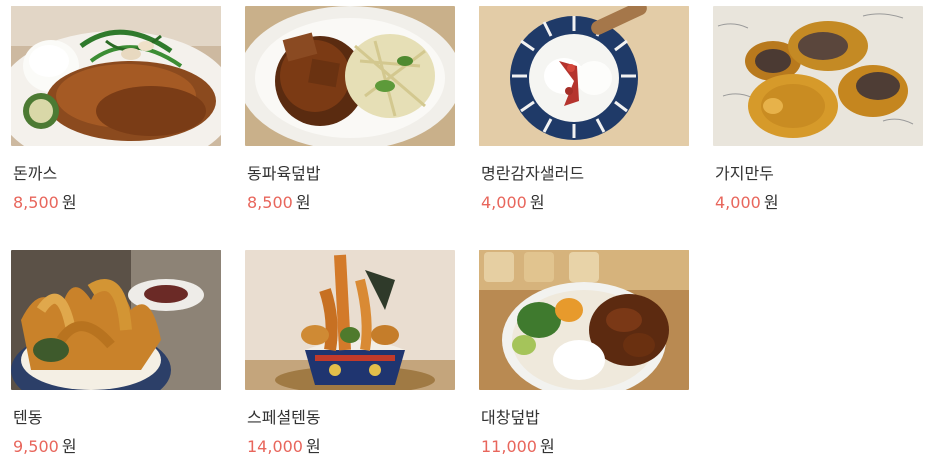  What do you see at coordinates (28, 417) in the screenshot?
I see `menu-item-name: 텐동` at bounding box center [28, 417].